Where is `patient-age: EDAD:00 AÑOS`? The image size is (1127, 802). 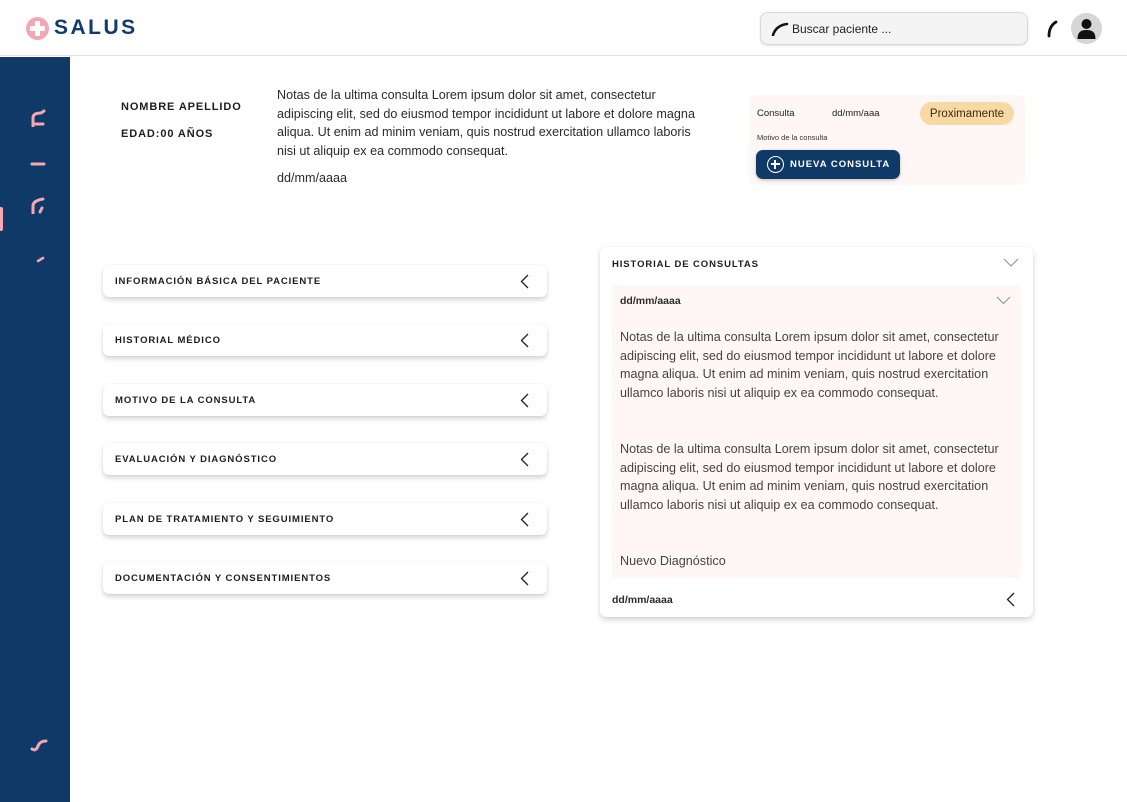
patient-age: EDAD:00 AÑOS is located at coordinates (167, 134).